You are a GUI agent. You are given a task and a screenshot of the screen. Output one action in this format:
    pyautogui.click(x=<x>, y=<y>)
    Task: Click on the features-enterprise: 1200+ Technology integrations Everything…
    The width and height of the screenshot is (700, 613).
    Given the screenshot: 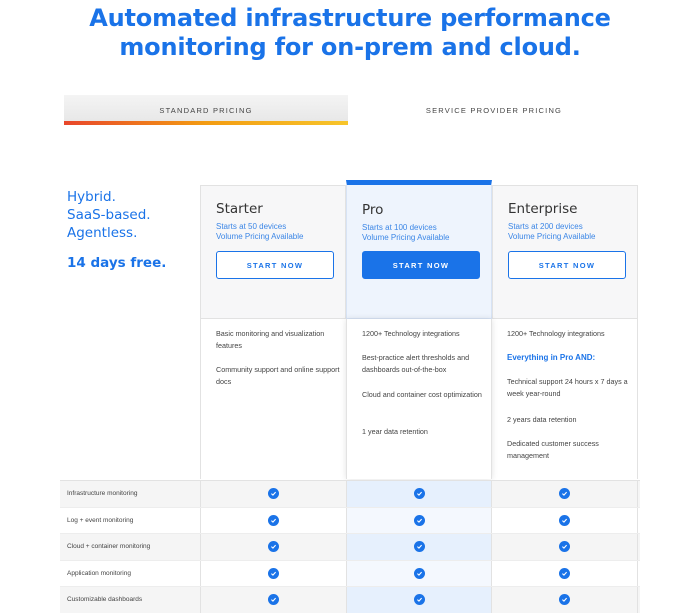 What is the action you would take?
    pyautogui.click(x=565, y=399)
    